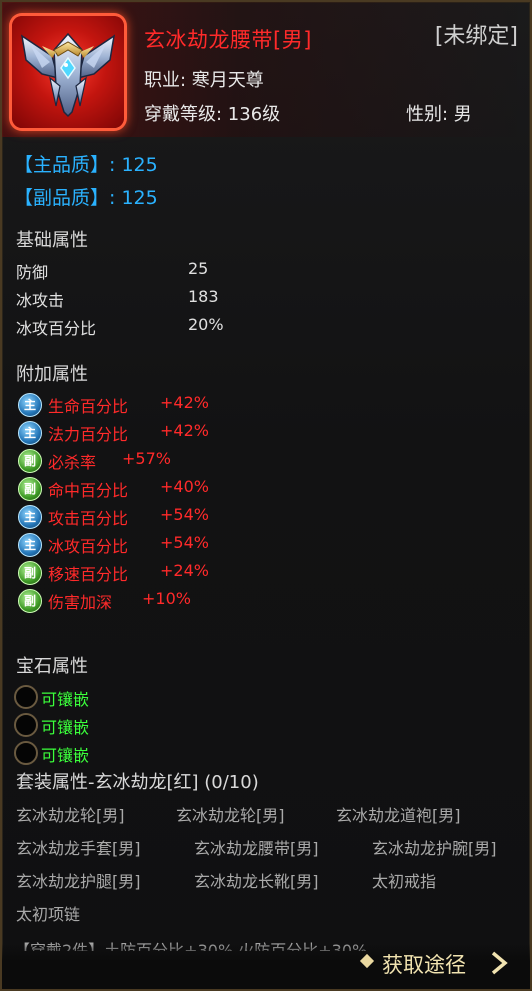  I want to click on item-job: 职业: 寒月天尊, so click(204, 80).